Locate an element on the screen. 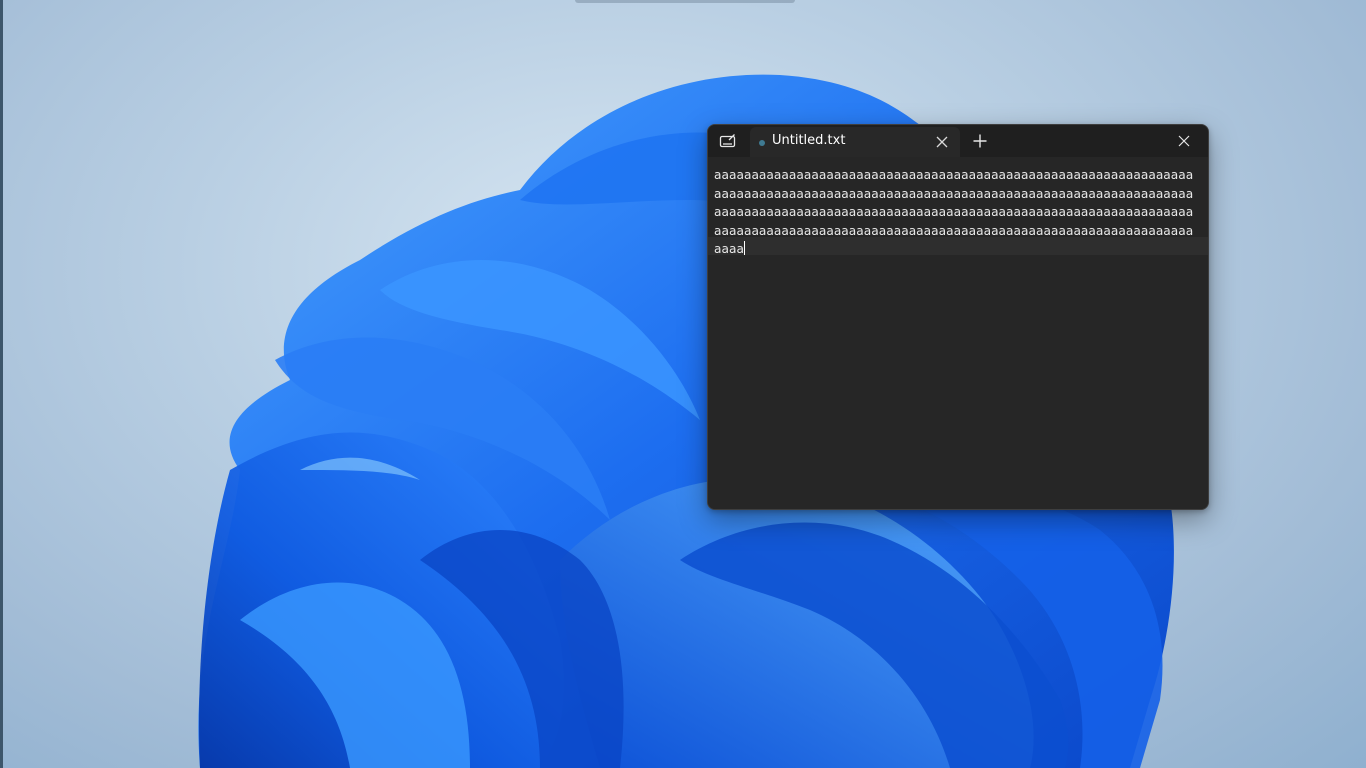 Image resolution: width=1366 pixels, height=768 pixels. new-tab-button is located at coordinates (980, 141).